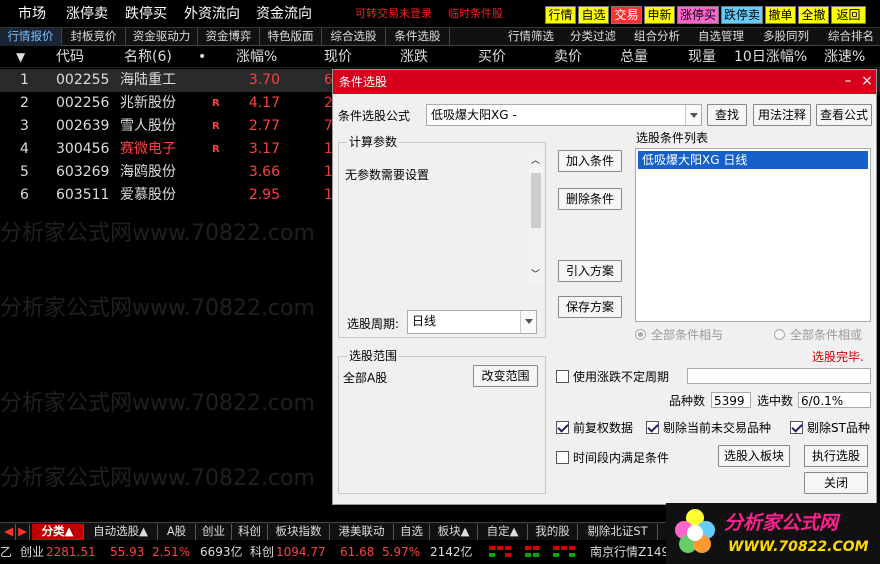 This screenshot has width=880, height=564. I want to click on column-name: 名称(6), so click(148, 57).